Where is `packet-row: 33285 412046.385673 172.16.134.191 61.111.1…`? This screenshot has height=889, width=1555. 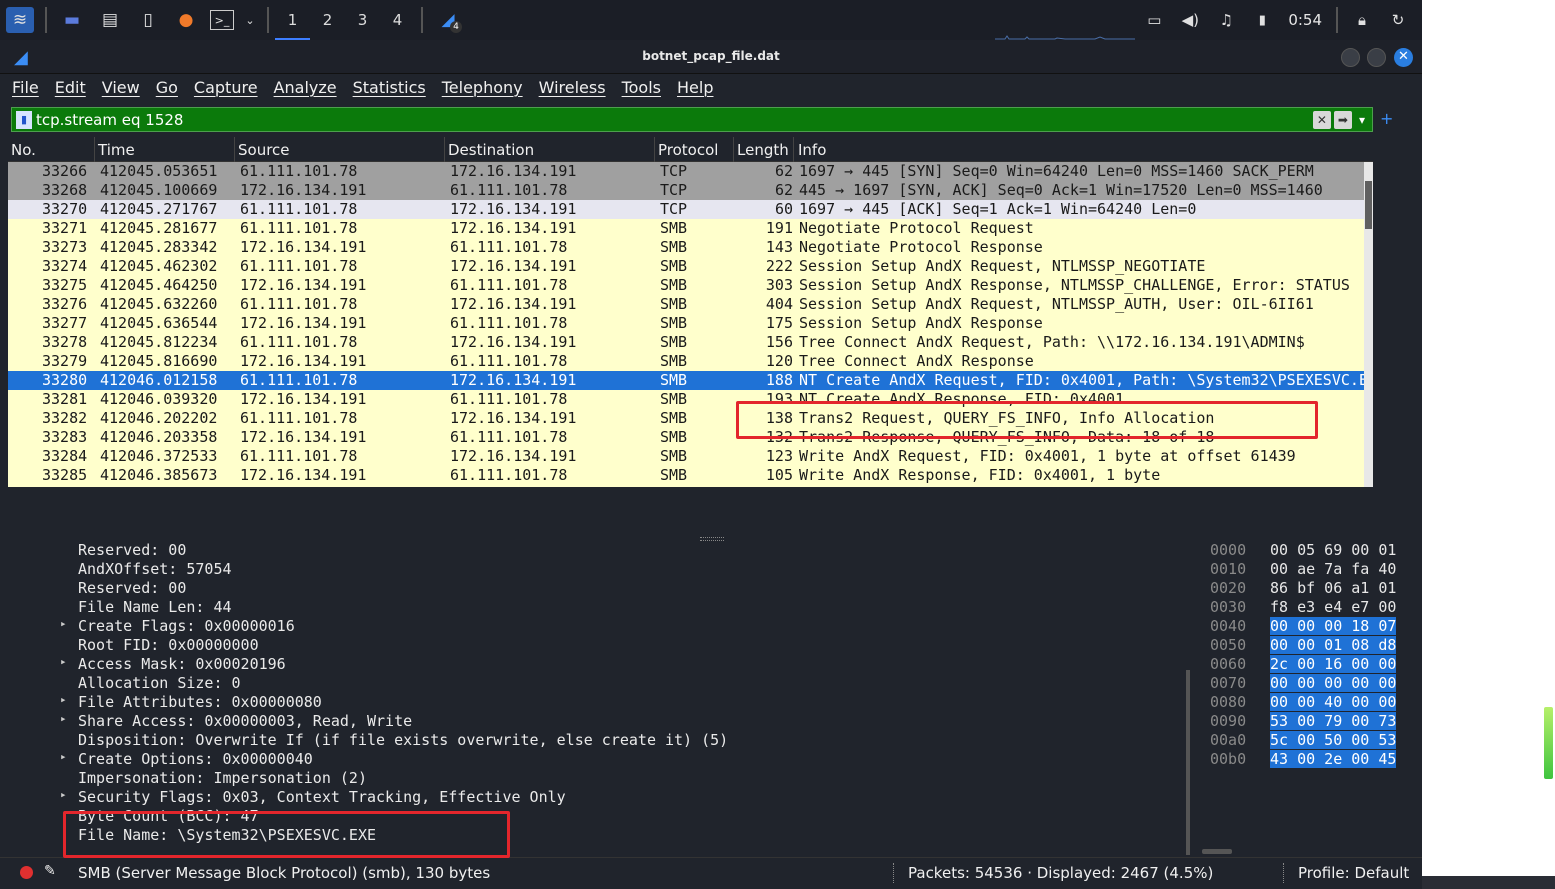
packet-row: 33285 412046.385673 172.16.134.191 61.111.1… is located at coordinates (690, 475).